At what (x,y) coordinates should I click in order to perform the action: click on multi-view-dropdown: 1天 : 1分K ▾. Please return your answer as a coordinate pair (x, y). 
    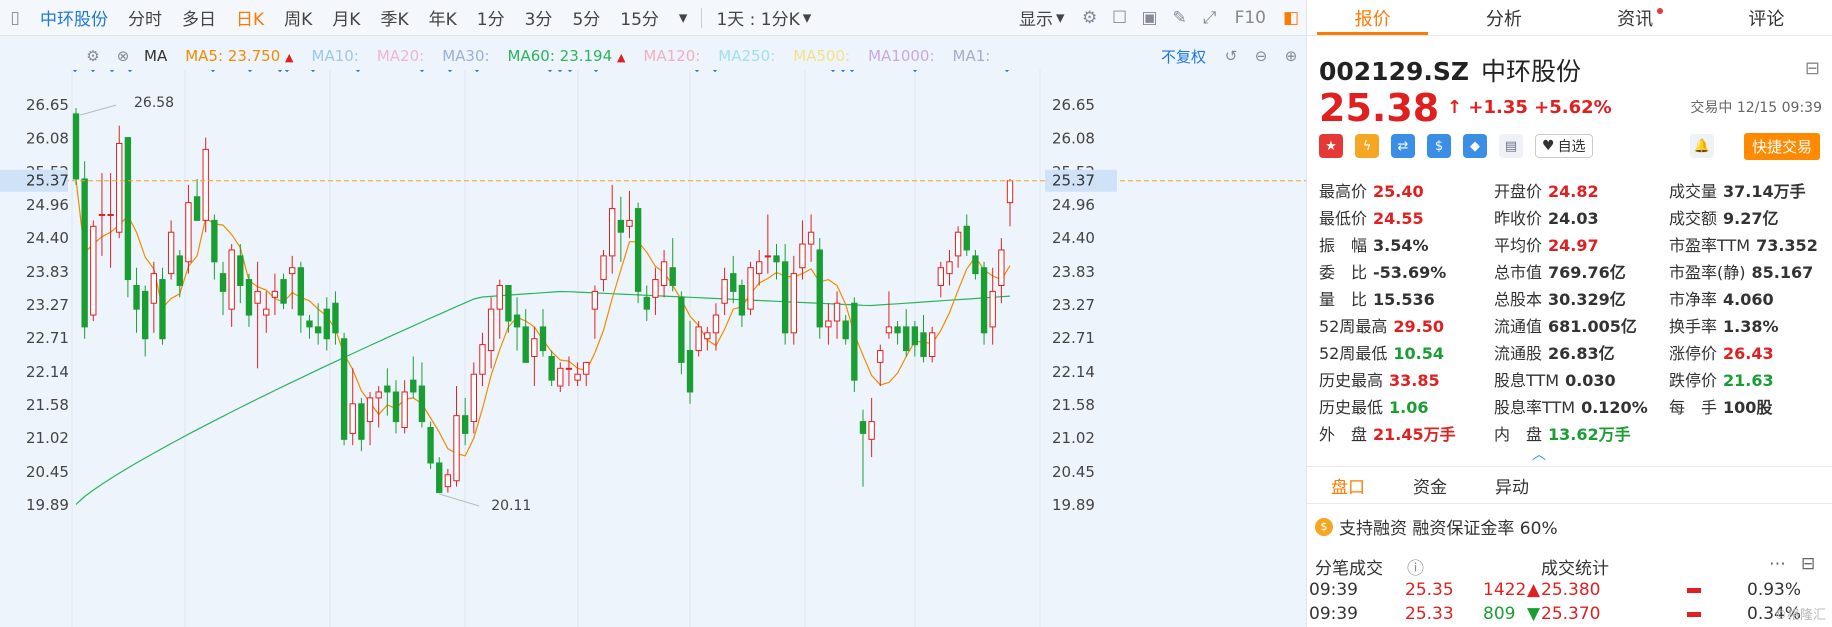
    Looking at the image, I should click on (763, 18).